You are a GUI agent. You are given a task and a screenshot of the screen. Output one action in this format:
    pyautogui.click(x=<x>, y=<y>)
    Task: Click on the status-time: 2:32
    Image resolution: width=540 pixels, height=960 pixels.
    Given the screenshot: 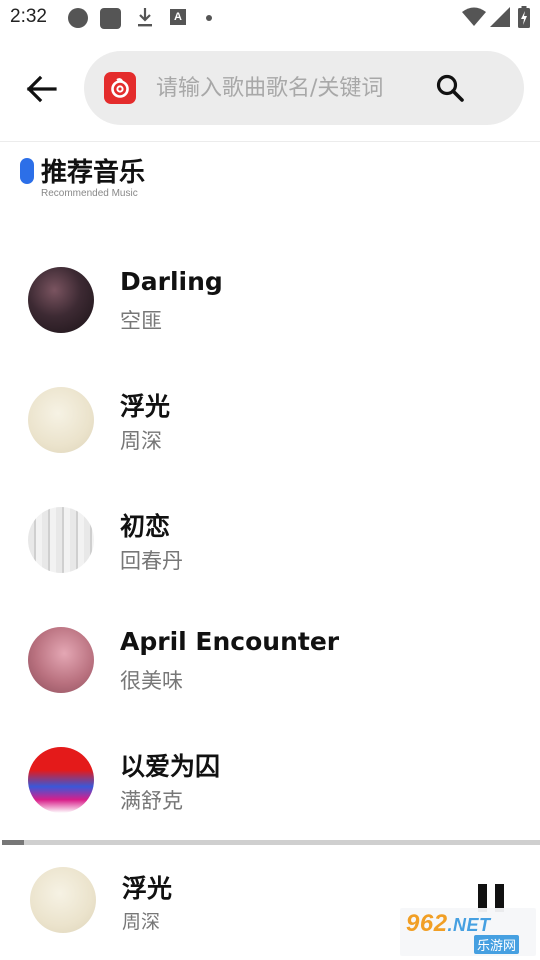 What is the action you would take?
    pyautogui.click(x=28, y=16)
    